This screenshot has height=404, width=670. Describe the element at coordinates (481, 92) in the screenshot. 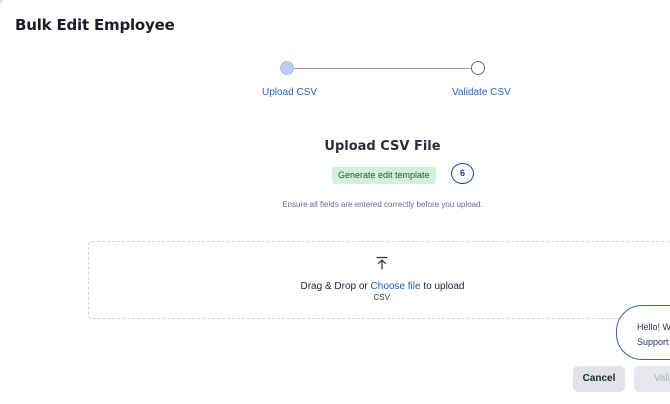

I see `step-validate-label: Validate CSV` at that location.